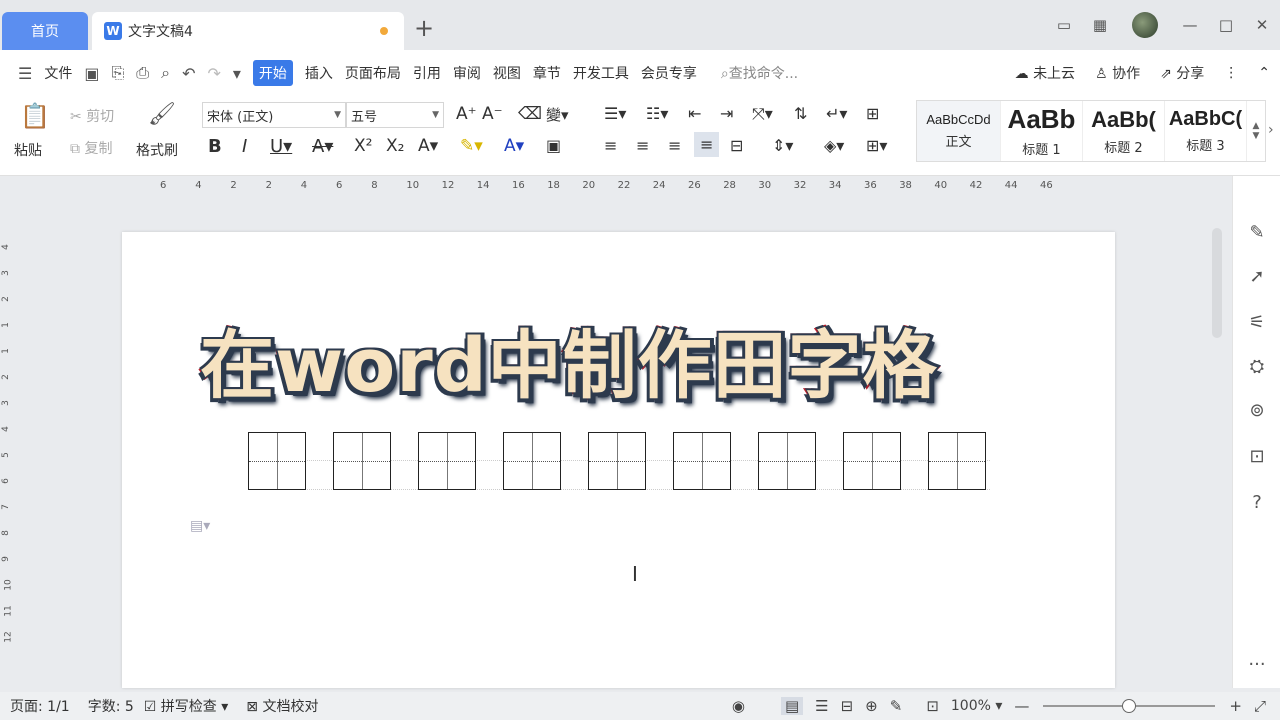 This screenshot has width=1280, height=720. What do you see at coordinates (237, 73) in the screenshot?
I see `customize-toolbar-icon: ▾` at bounding box center [237, 73].